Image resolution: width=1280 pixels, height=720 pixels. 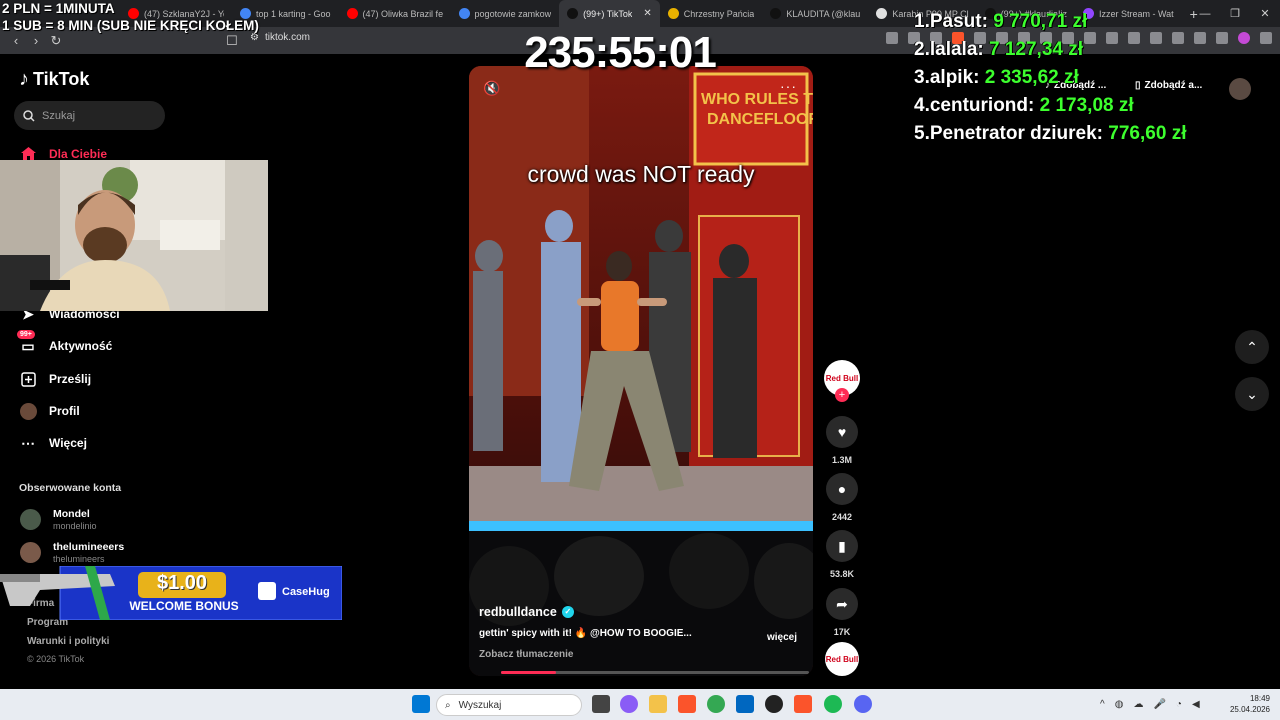 I want to click on verified-icon: ✓, so click(x=567, y=612).